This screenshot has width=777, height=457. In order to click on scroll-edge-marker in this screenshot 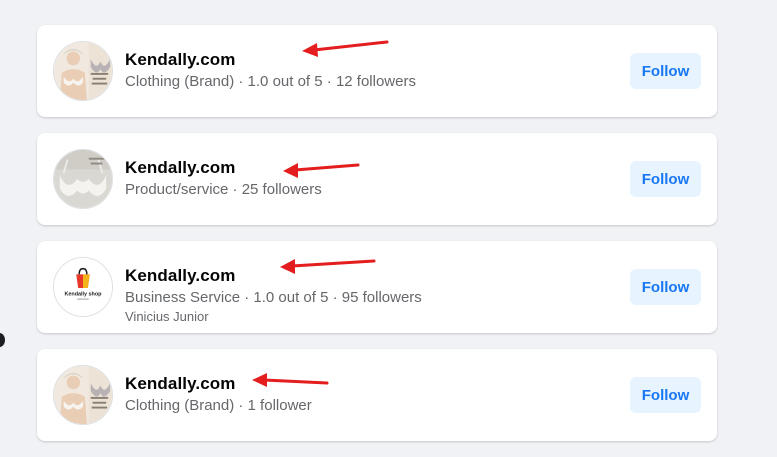, I will do `click(2, 340)`.